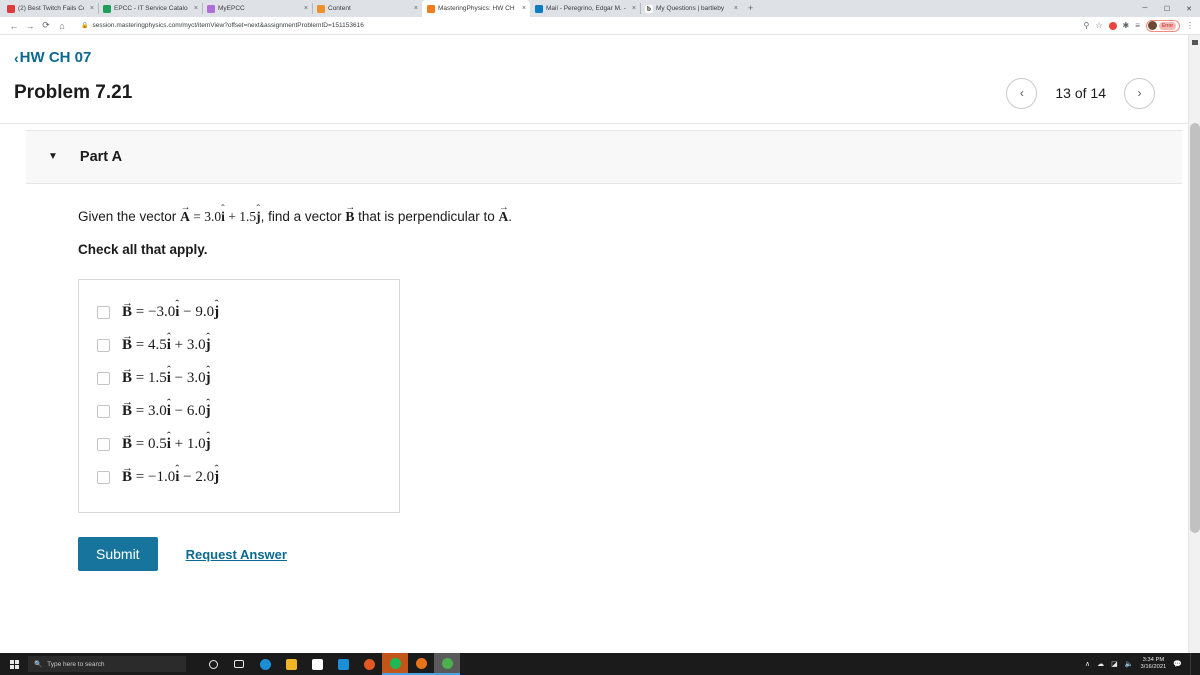 The height and width of the screenshot is (675, 1200). What do you see at coordinates (317, 664) in the screenshot?
I see `microsoft-store-icon` at bounding box center [317, 664].